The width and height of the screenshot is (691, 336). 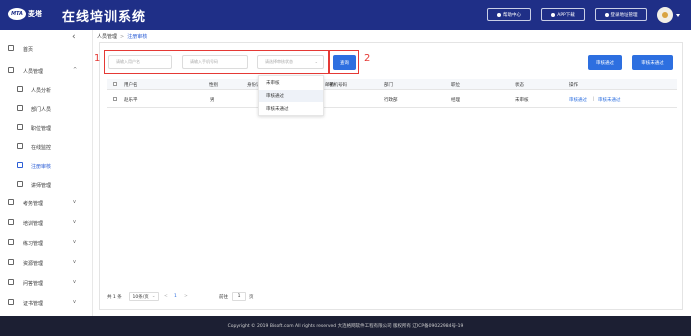 I want to click on sidebar-item-certificate-management: 证书管理 v, so click(x=46, y=303).